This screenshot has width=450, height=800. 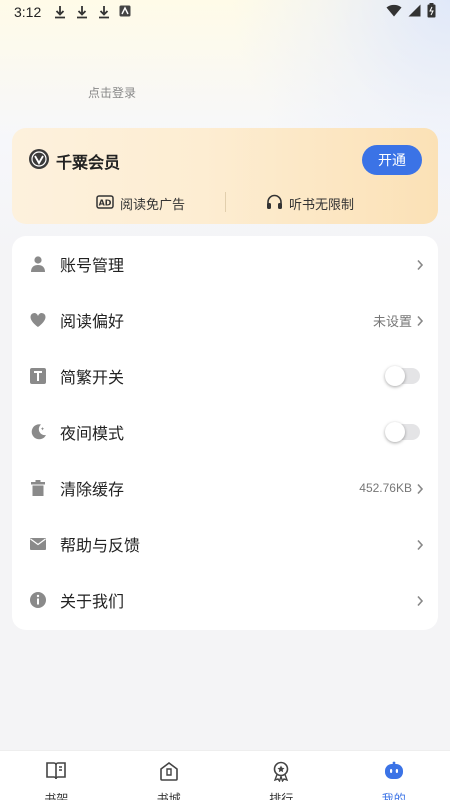 I want to click on ad-icon: AD, so click(x=108, y=203).